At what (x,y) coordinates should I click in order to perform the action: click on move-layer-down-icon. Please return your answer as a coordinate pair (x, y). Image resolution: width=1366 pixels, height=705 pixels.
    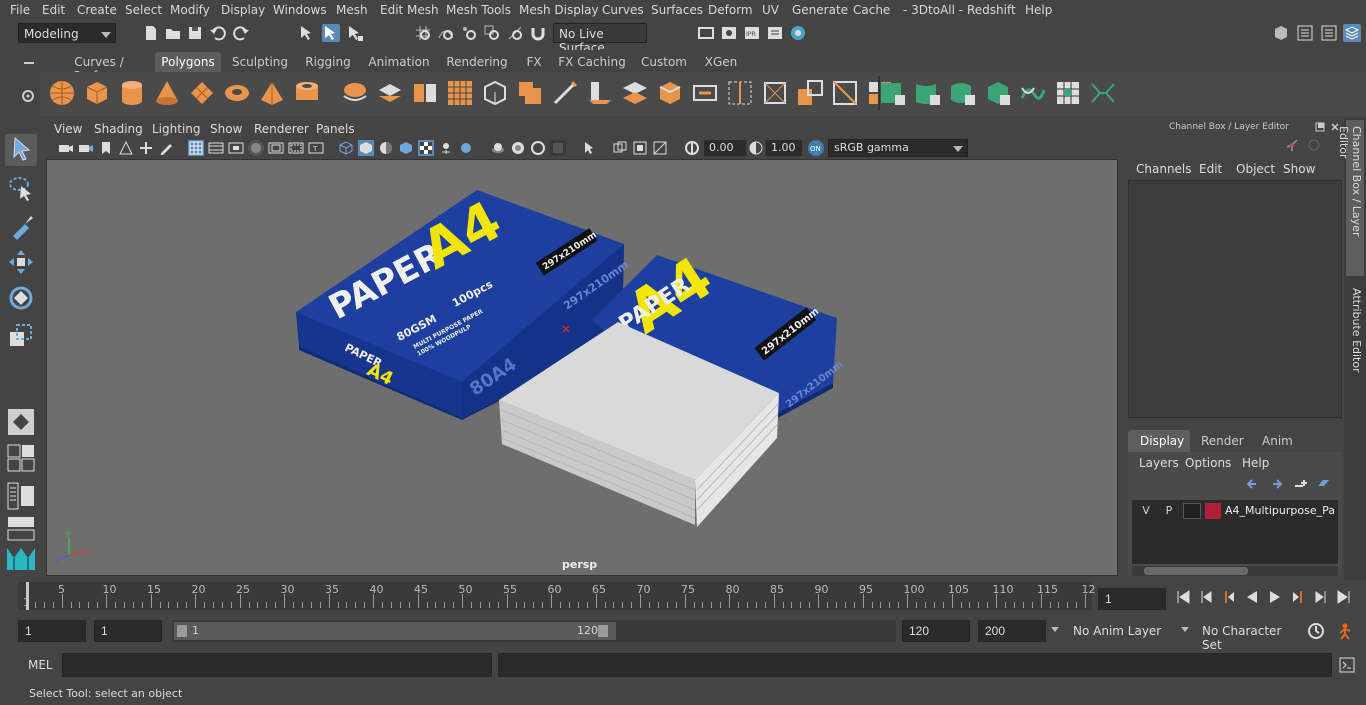
    Looking at the image, I should click on (1276, 484).